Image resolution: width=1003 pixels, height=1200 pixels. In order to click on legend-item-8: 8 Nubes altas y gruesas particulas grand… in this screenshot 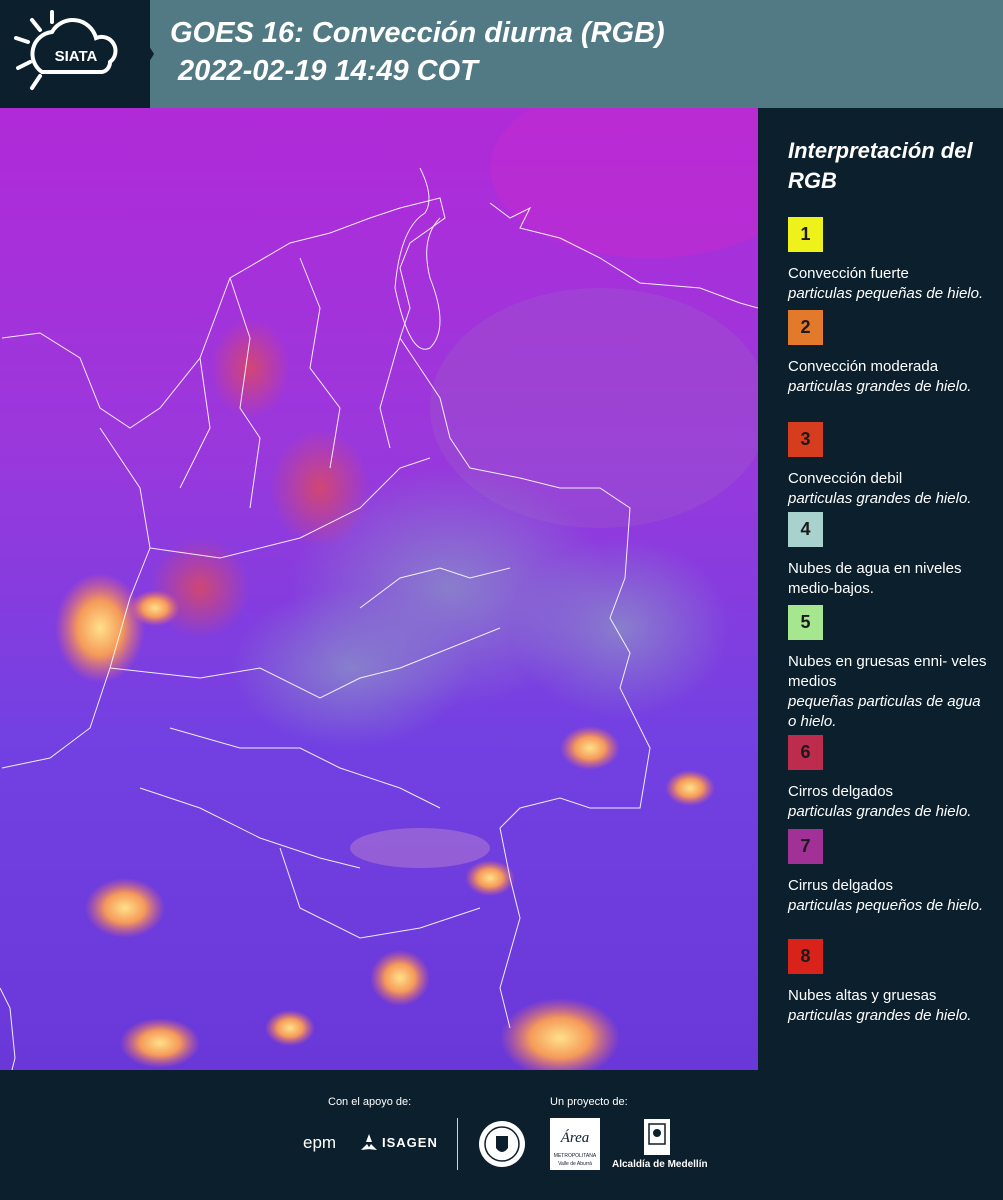, I will do `click(890, 982)`.